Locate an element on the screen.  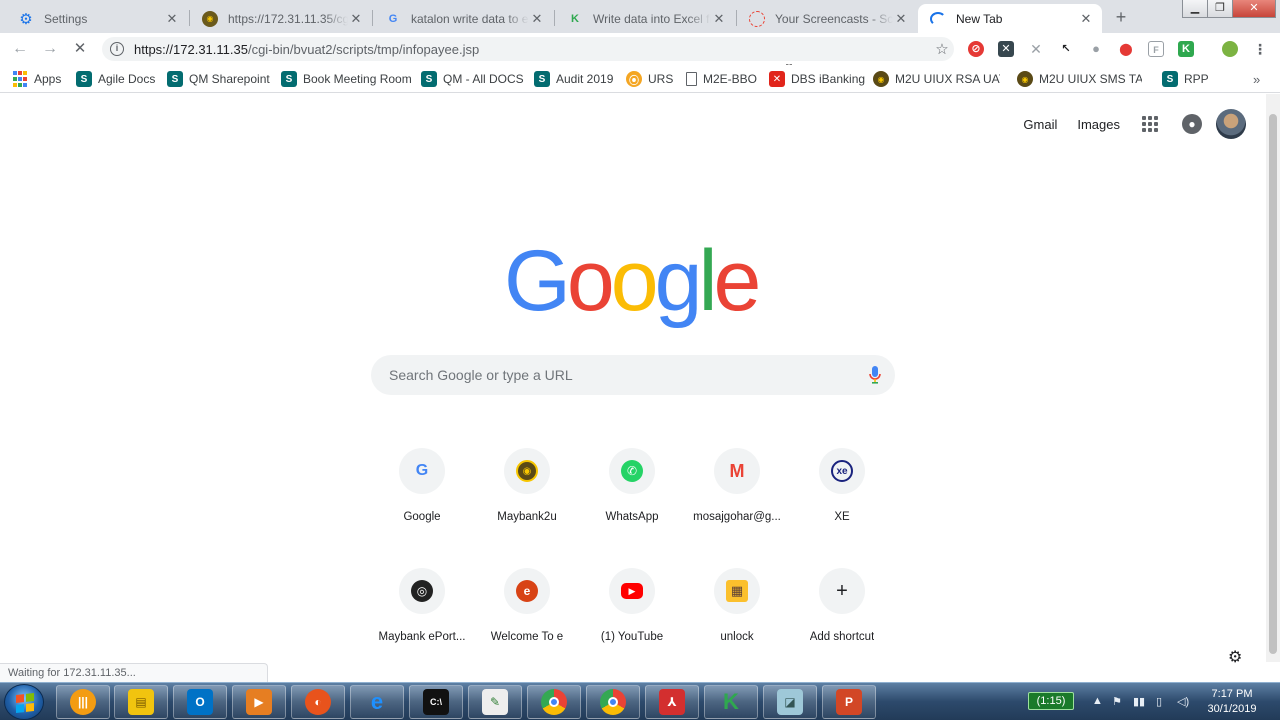
add-shortcut-button: + Add shortcut is located at coordinates (842, 610).